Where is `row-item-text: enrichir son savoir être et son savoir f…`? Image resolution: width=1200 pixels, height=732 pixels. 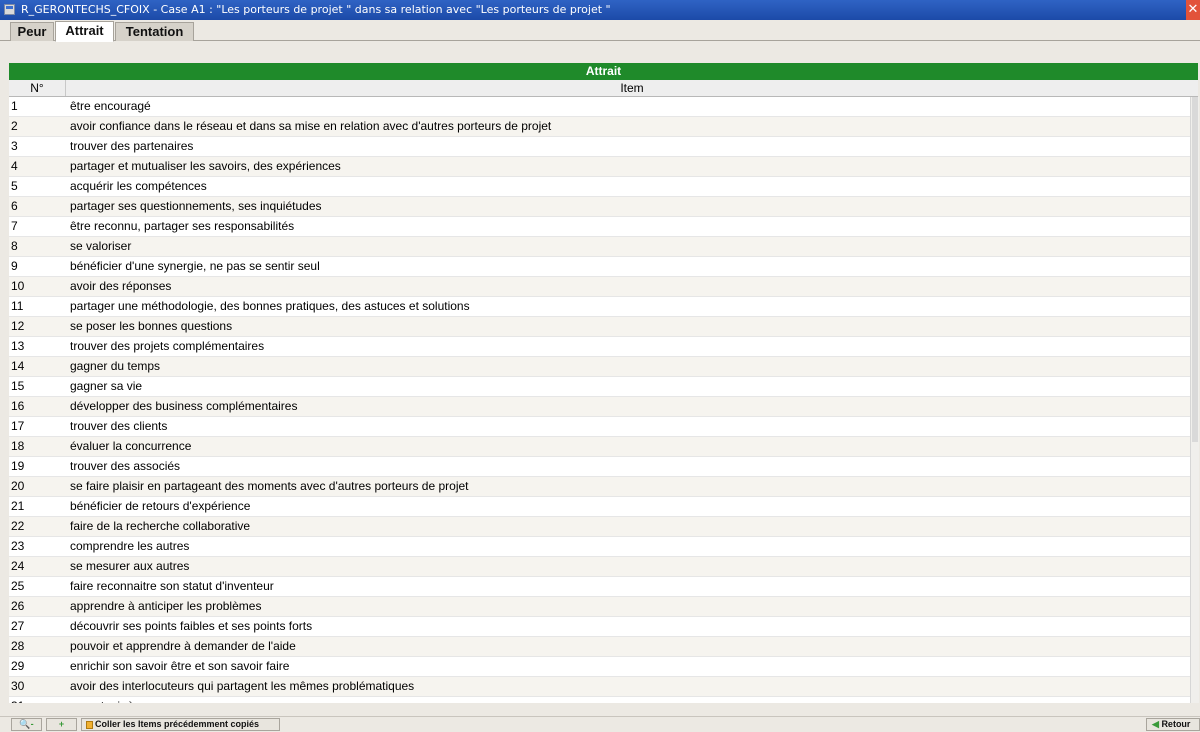
row-item-text: enrichir son savoir être et son savoir f… is located at coordinates (180, 666).